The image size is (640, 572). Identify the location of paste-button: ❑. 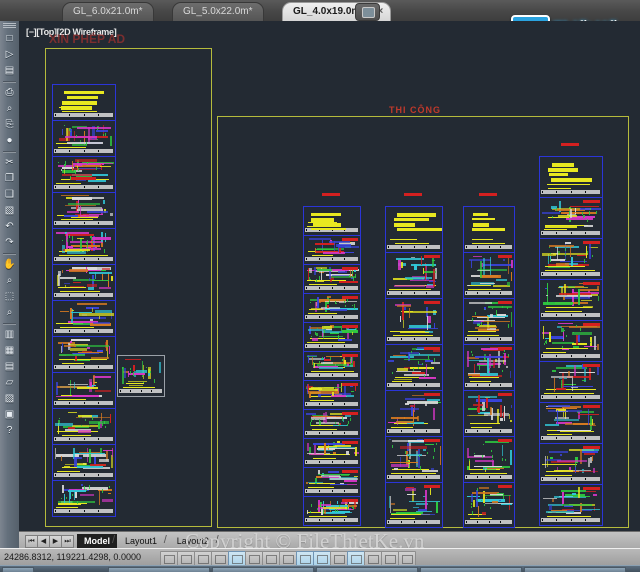
(9, 194).